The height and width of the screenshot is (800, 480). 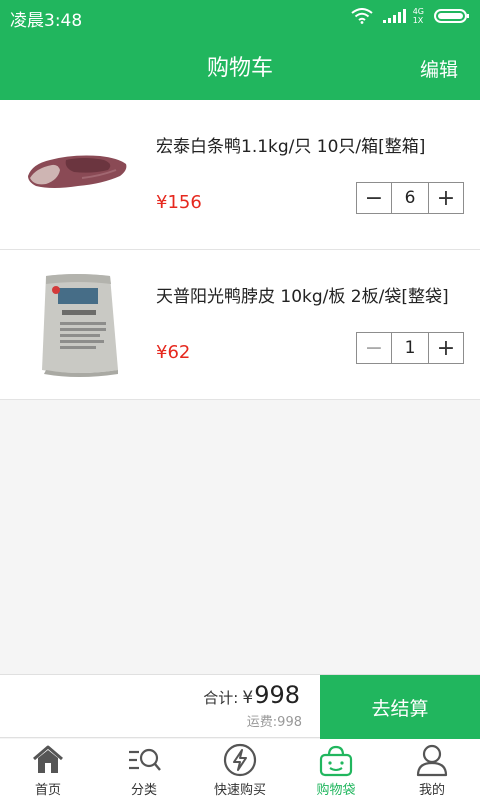 I want to click on product-price: ¥156, so click(x=179, y=202).